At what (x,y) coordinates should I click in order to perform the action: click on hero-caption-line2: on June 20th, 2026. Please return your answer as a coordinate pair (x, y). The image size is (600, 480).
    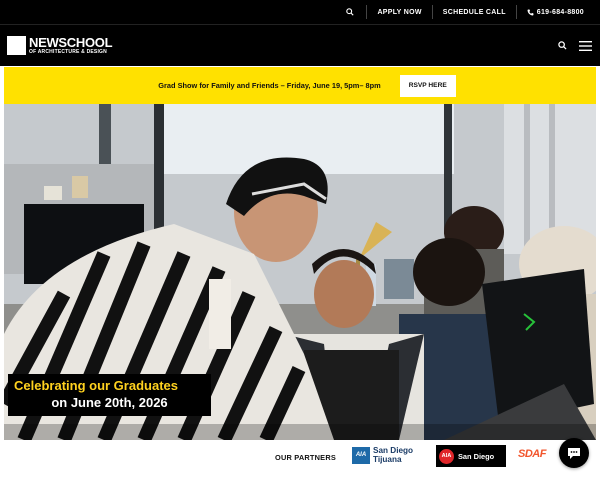
    Looking at the image, I should click on (109, 402).